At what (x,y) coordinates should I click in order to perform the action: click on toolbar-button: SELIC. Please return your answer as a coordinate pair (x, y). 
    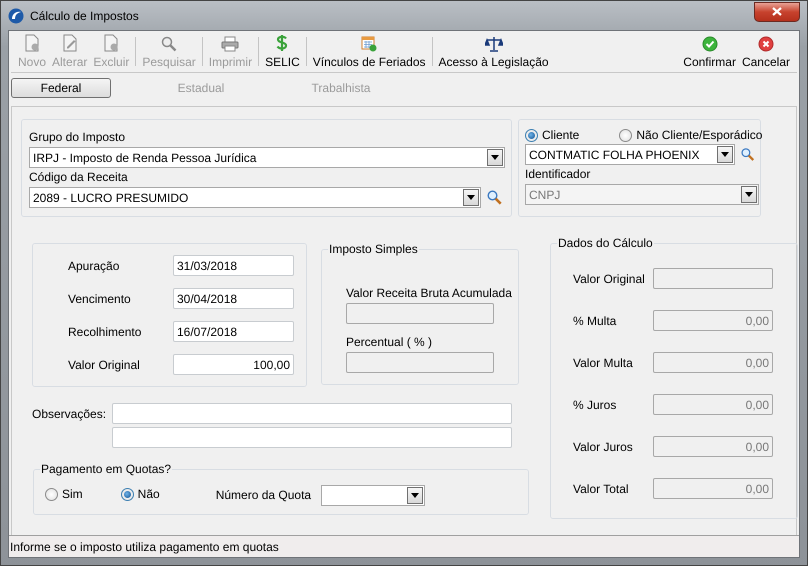
    Looking at the image, I should click on (282, 51).